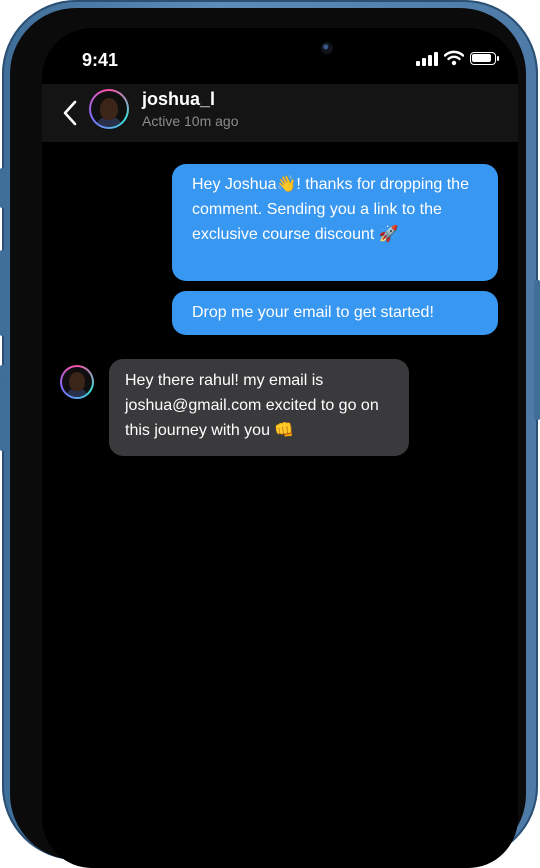 The width and height of the screenshot is (540, 868). I want to click on notch, so click(280, 54).